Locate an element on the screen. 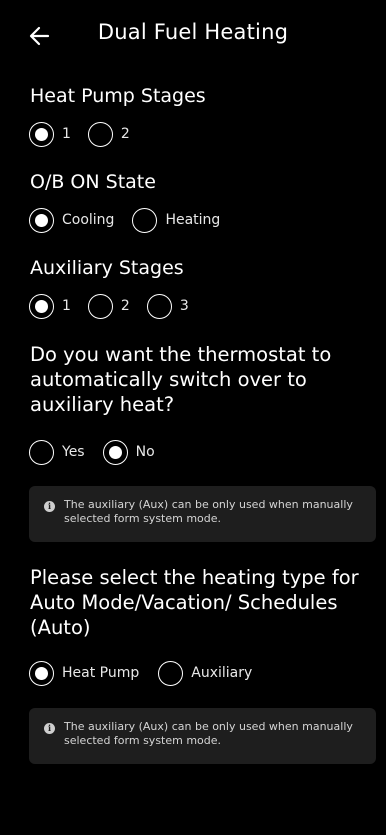 The image size is (386, 835). heat-pump-stages-group: 1 2 is located at coordinates (79, 134).